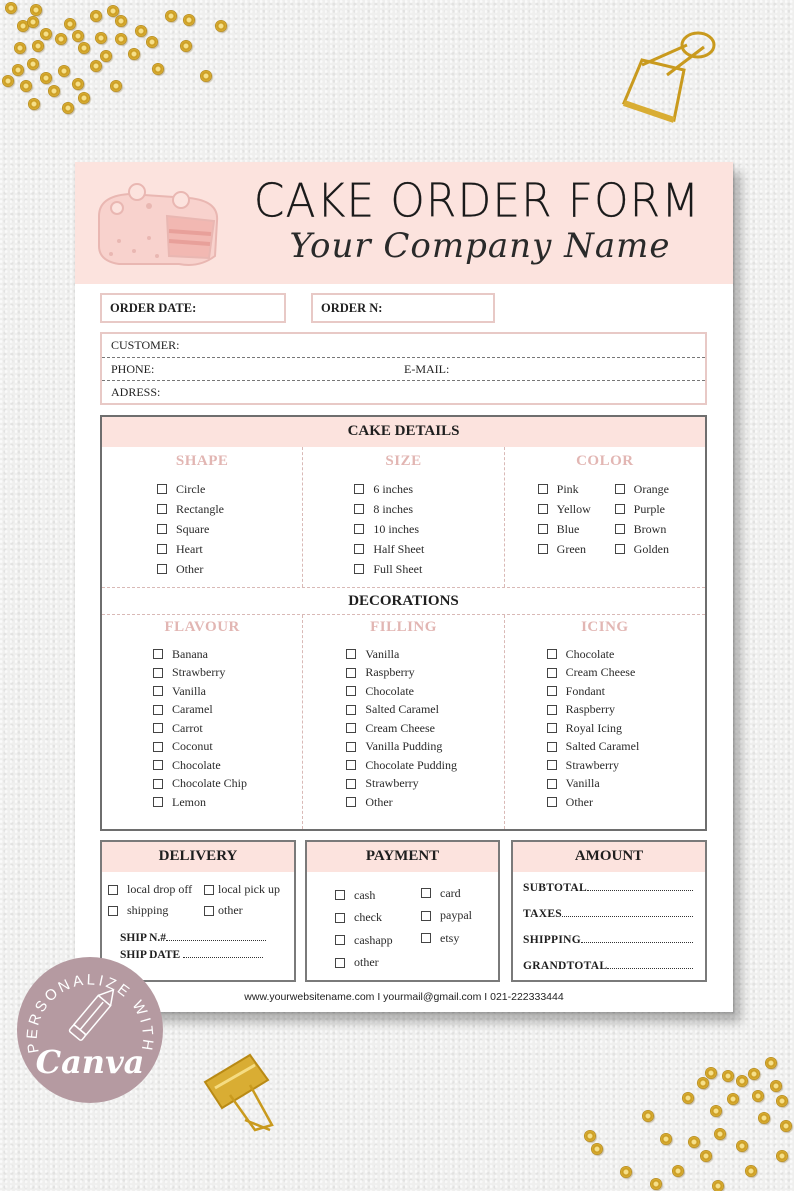 This screenshot has width=794, height=1191. What do you see at coordinates (403, 308) in the screenshot?
I see `order-number-field: ORDER N:` at bounding box center [403, 308].